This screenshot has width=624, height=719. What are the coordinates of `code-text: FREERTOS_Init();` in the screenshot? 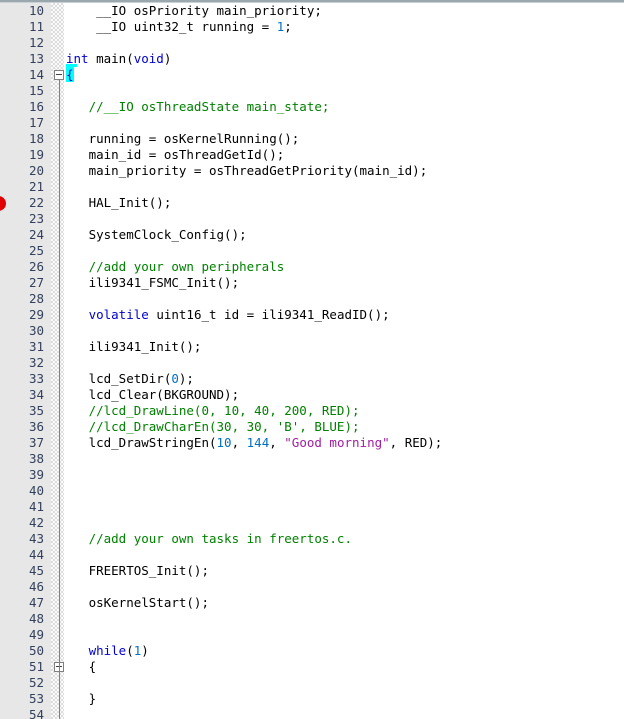 It's located at (137, 571).